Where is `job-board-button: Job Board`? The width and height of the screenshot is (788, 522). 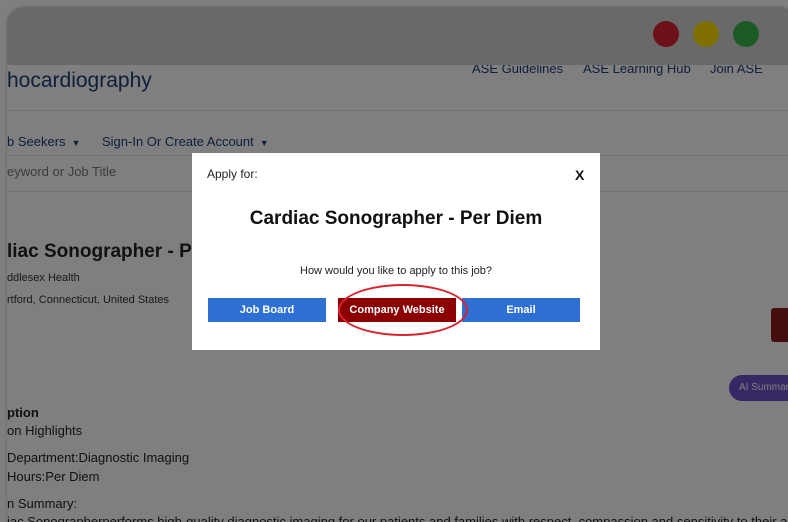 job-board-button: Job Board is located at coordinates (267, 310).